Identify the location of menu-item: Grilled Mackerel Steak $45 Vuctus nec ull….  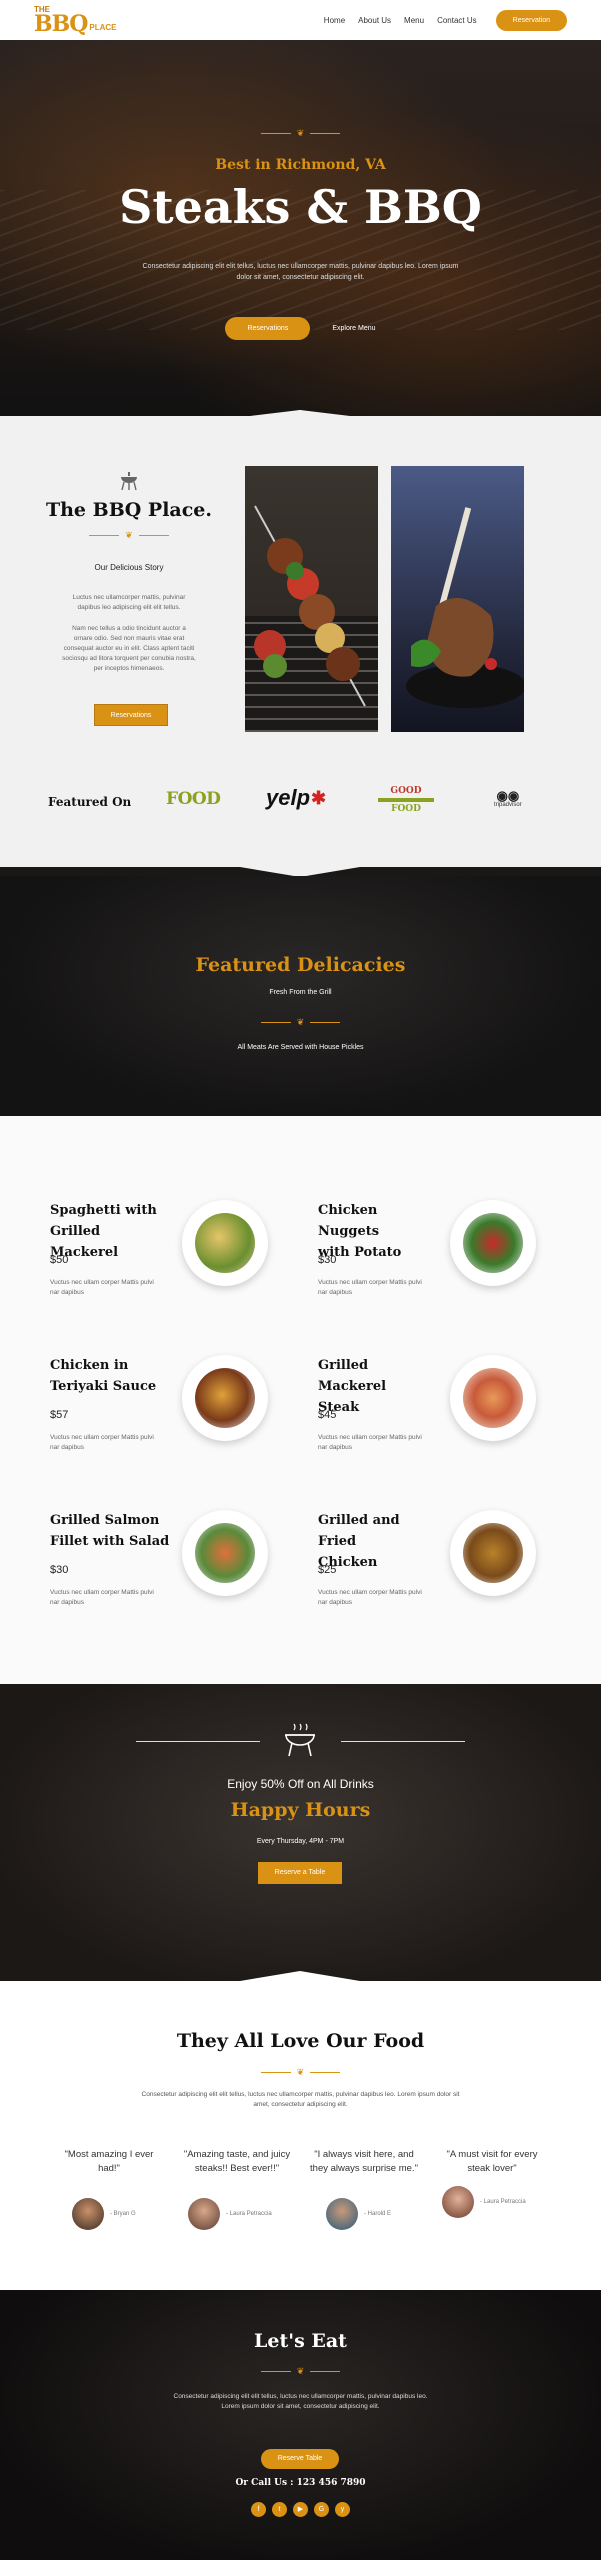
(438, 1415).